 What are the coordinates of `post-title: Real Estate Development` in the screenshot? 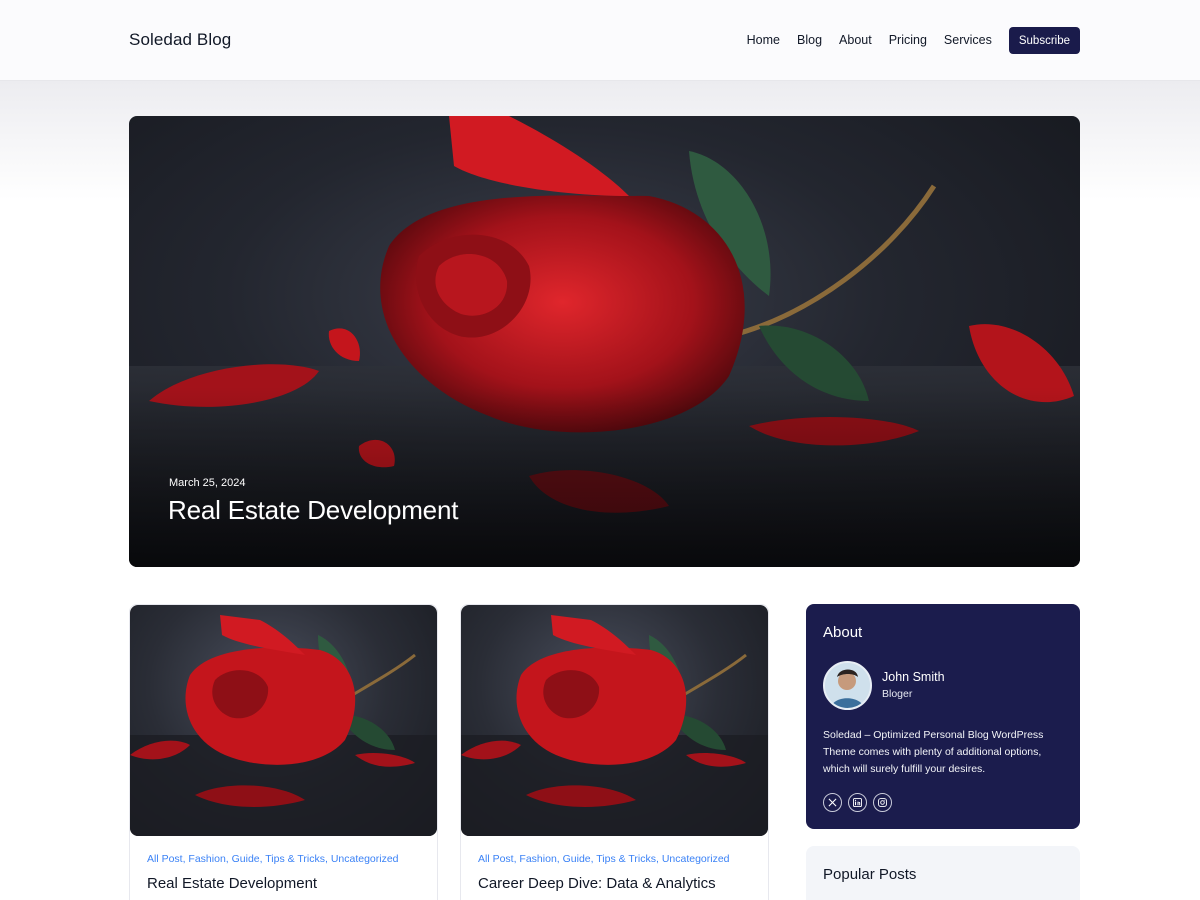 It's located at (232, 883).